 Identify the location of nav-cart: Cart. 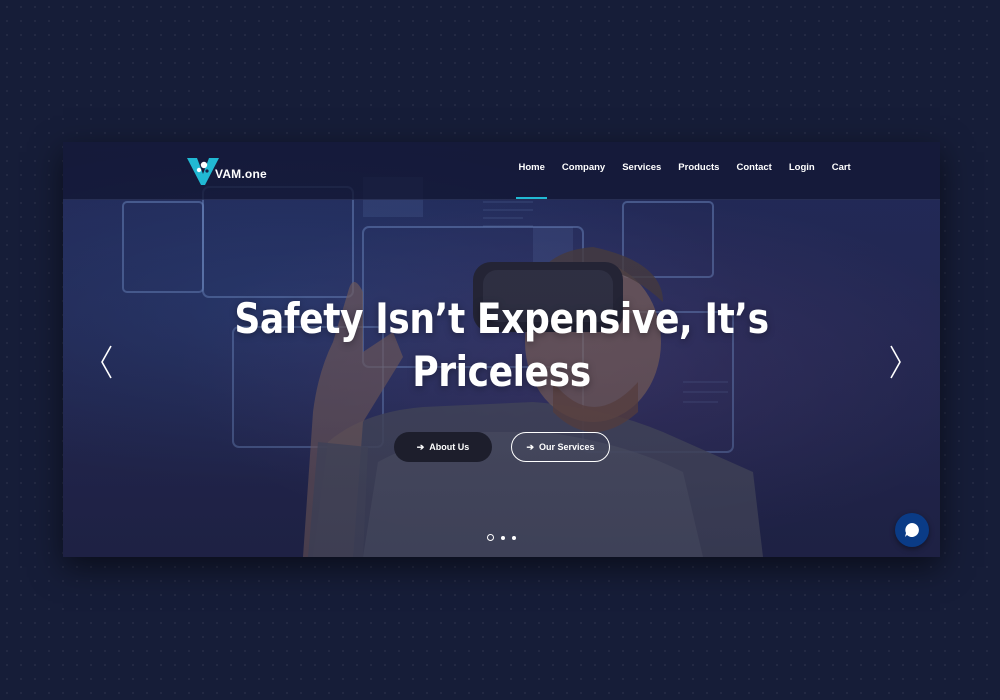
(841, 167).